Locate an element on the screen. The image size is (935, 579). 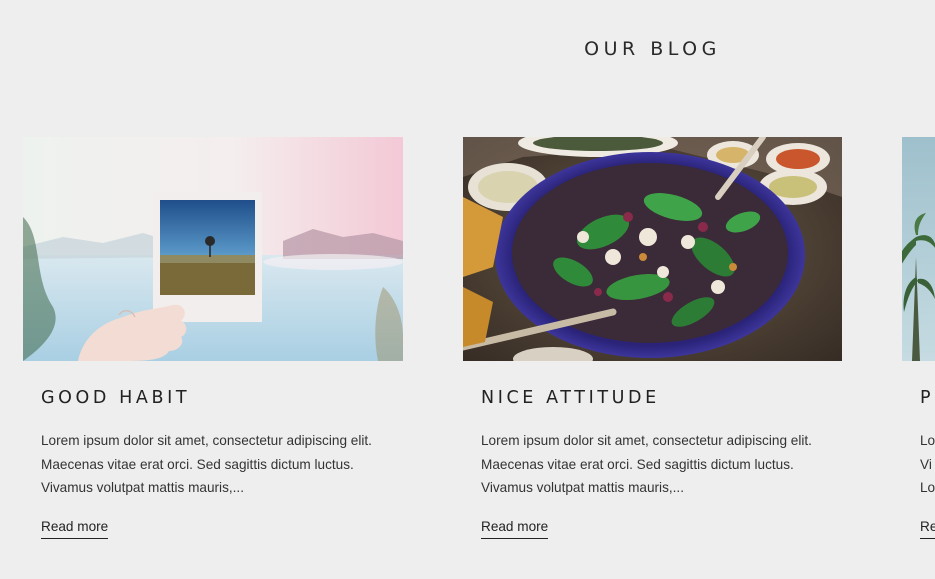
excerpt-line: Vi is located at coordinates (926, 464).